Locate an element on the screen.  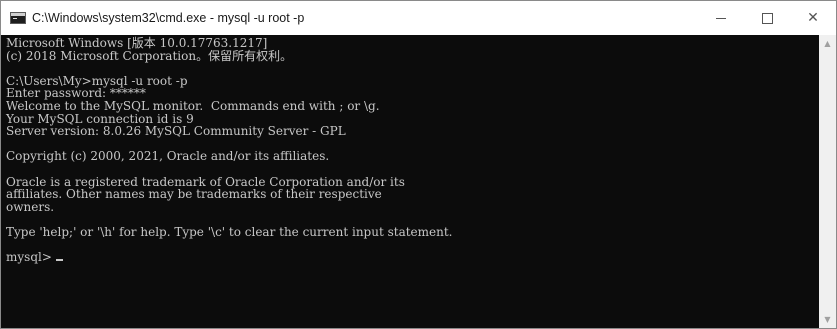
console-line: owners. is located at coordinates (30, 206).